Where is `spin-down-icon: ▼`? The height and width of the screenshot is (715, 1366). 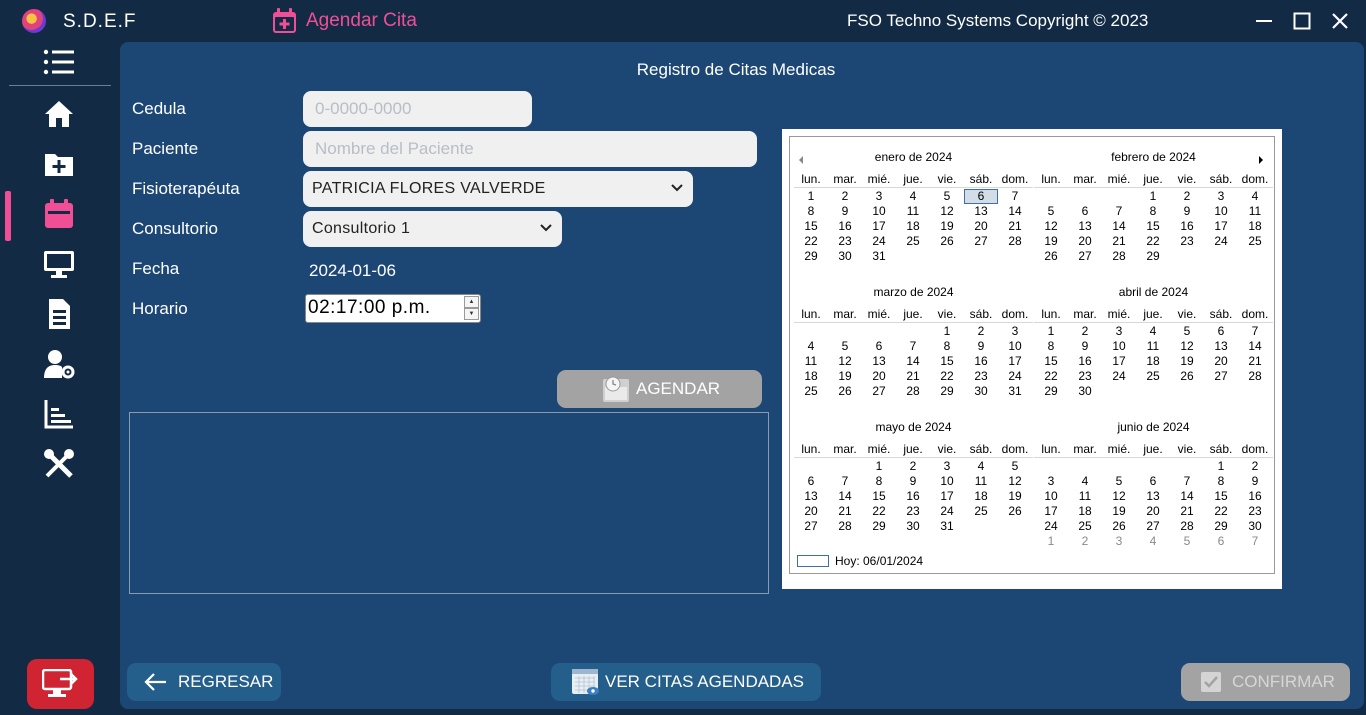 spin-down-icon: ▼ is located at coordinates (471, 314).